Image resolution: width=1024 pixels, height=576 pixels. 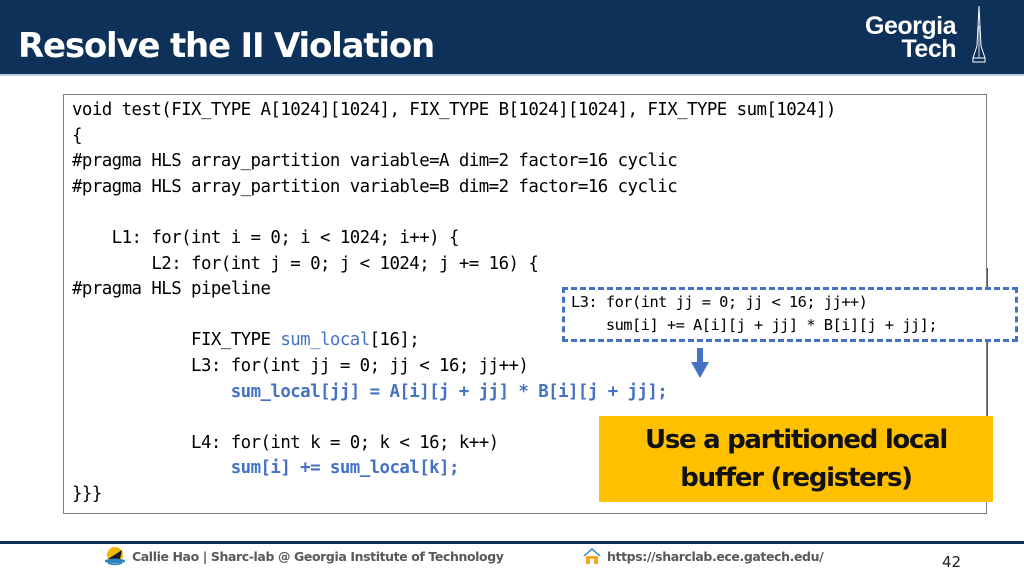 I want to click on slide-title: Resolve the II Violation, so click(x=226, y=46).